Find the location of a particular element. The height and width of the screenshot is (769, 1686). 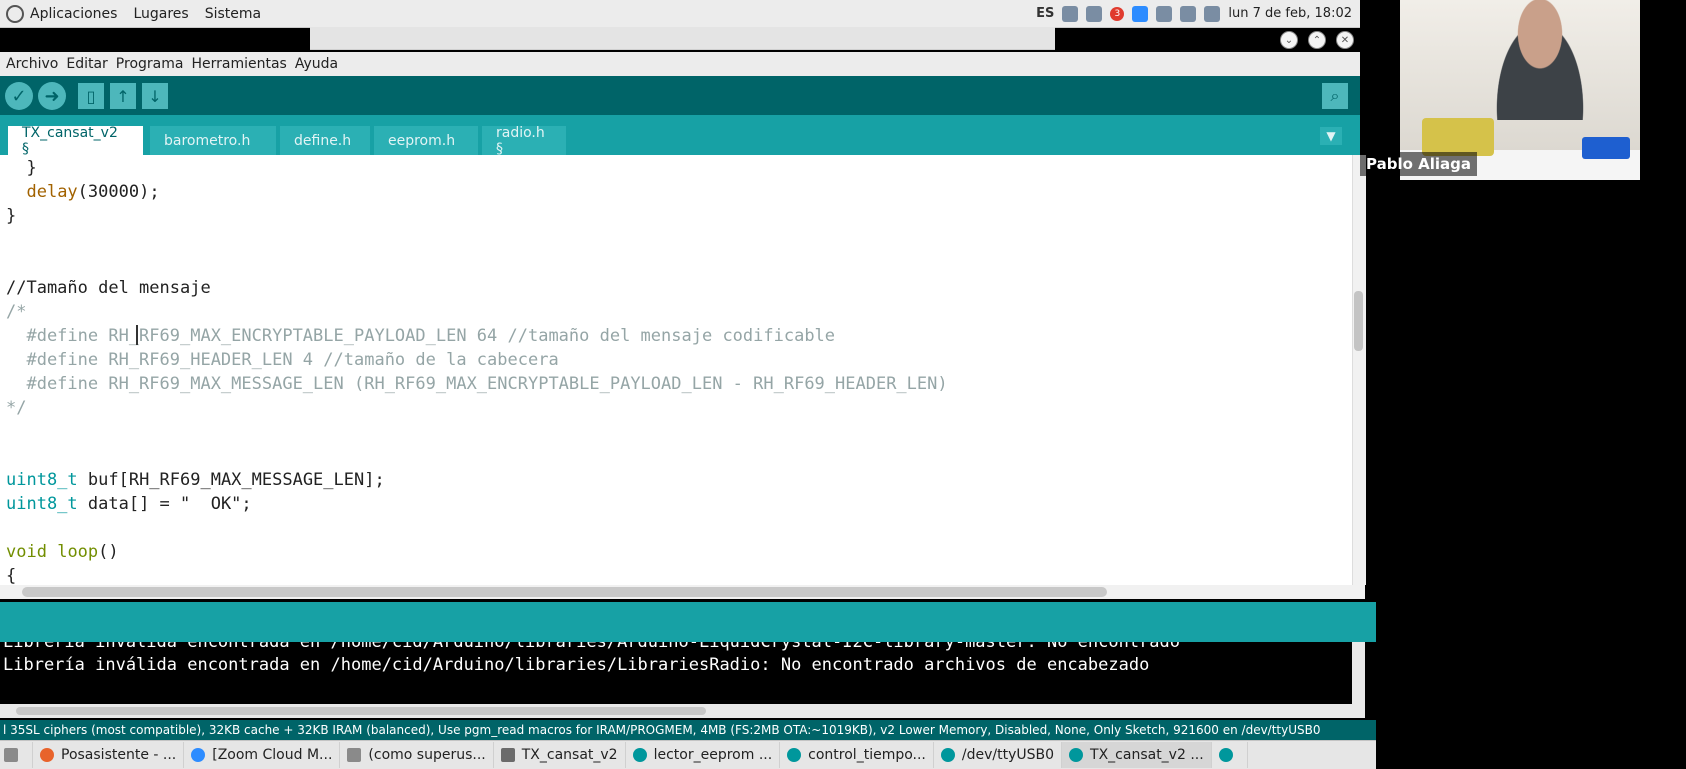

gnome-foot-icon is located at coordinates (15, 13).